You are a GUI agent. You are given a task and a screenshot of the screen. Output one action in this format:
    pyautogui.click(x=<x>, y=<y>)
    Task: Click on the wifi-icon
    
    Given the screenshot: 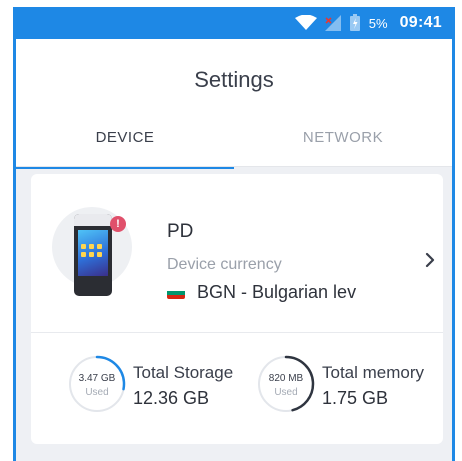 What is the action you would take?
    pyautogui.click(x=305, y=23)
    